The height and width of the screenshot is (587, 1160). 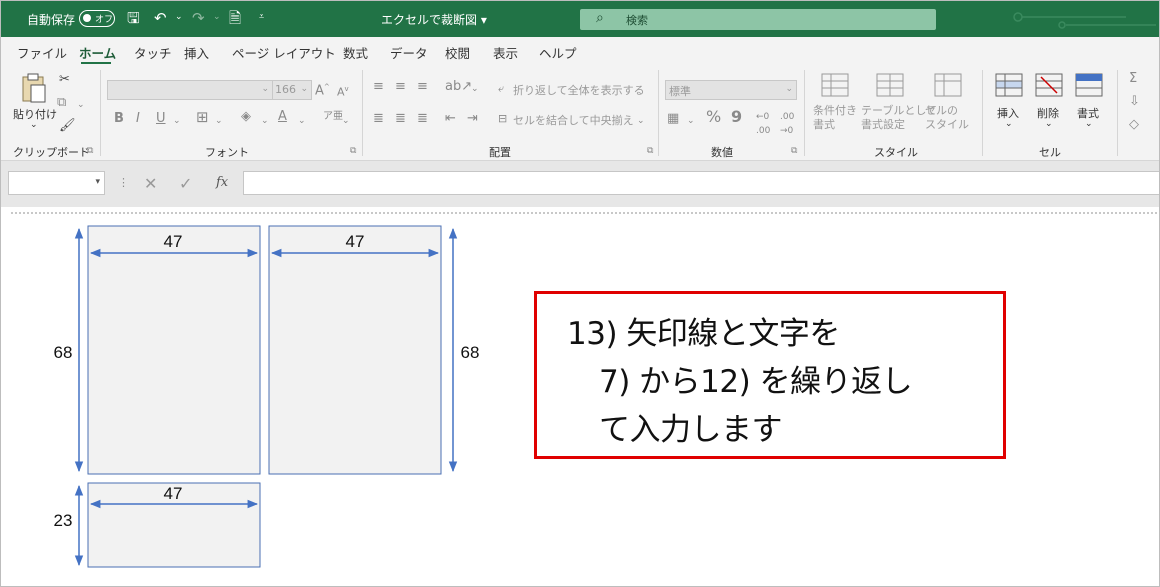 What do you see at coordinates (475, 89) in the screenshot?
I see `orientation-dropdown-icon: ⌄` at bounding box center [475, 89].